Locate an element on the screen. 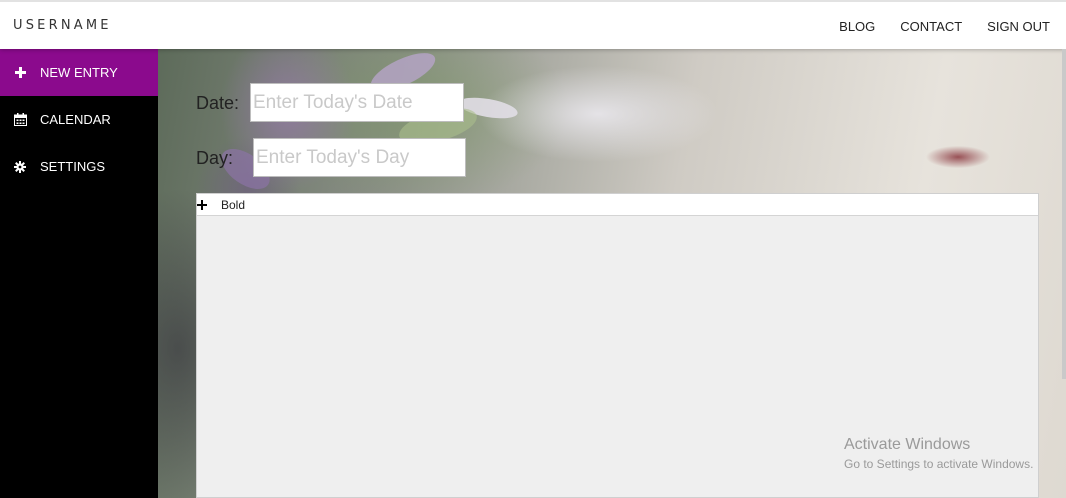  gear-icon is located at coordinates (20, 167).